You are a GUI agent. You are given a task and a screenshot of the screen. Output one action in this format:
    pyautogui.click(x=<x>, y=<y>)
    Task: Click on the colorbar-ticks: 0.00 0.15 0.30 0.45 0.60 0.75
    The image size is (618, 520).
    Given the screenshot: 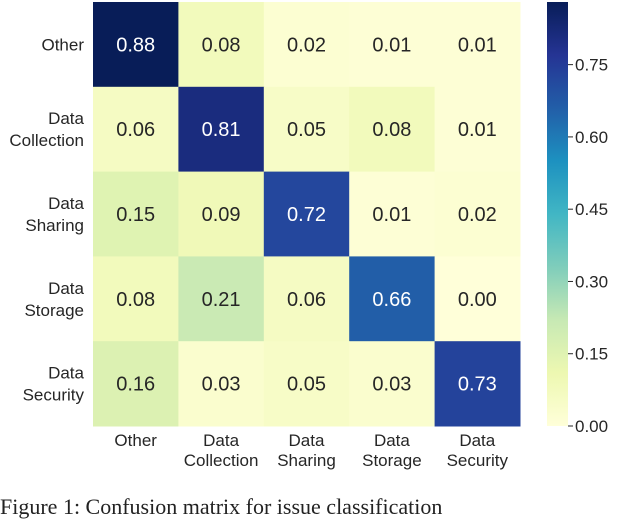 What is the action you would take?
    pyautogui.click(x=588, y=246)
    